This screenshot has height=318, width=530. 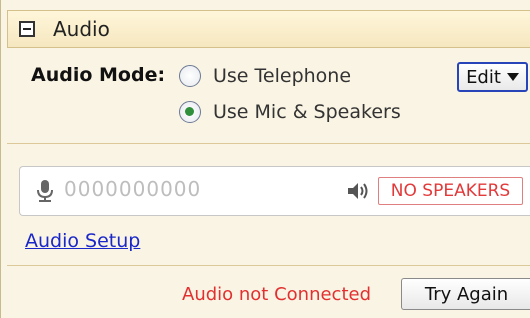 What do you see at coordinates (465, 294) in the screenshot?
I see `try-again-button: Try Again` at bounding box center [465, 294].